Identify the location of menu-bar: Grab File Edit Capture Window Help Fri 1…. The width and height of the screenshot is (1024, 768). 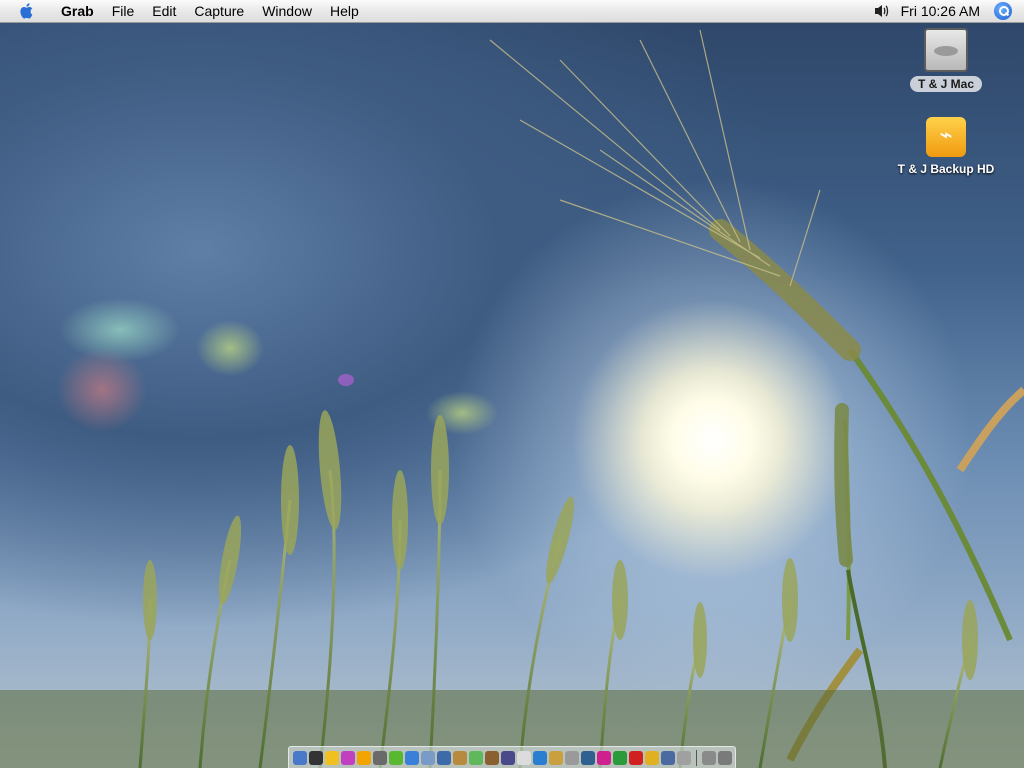
(512, 11).